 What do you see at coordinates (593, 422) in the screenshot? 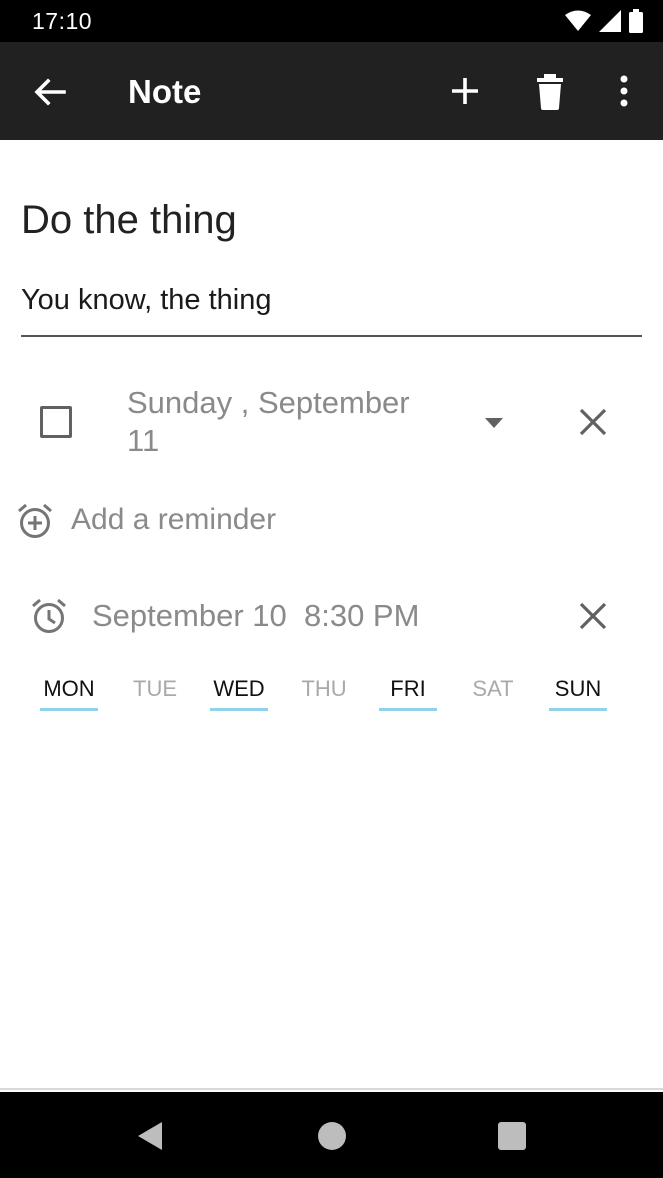
I see `clear-due-date-icon` at bounding box center [593, 422].